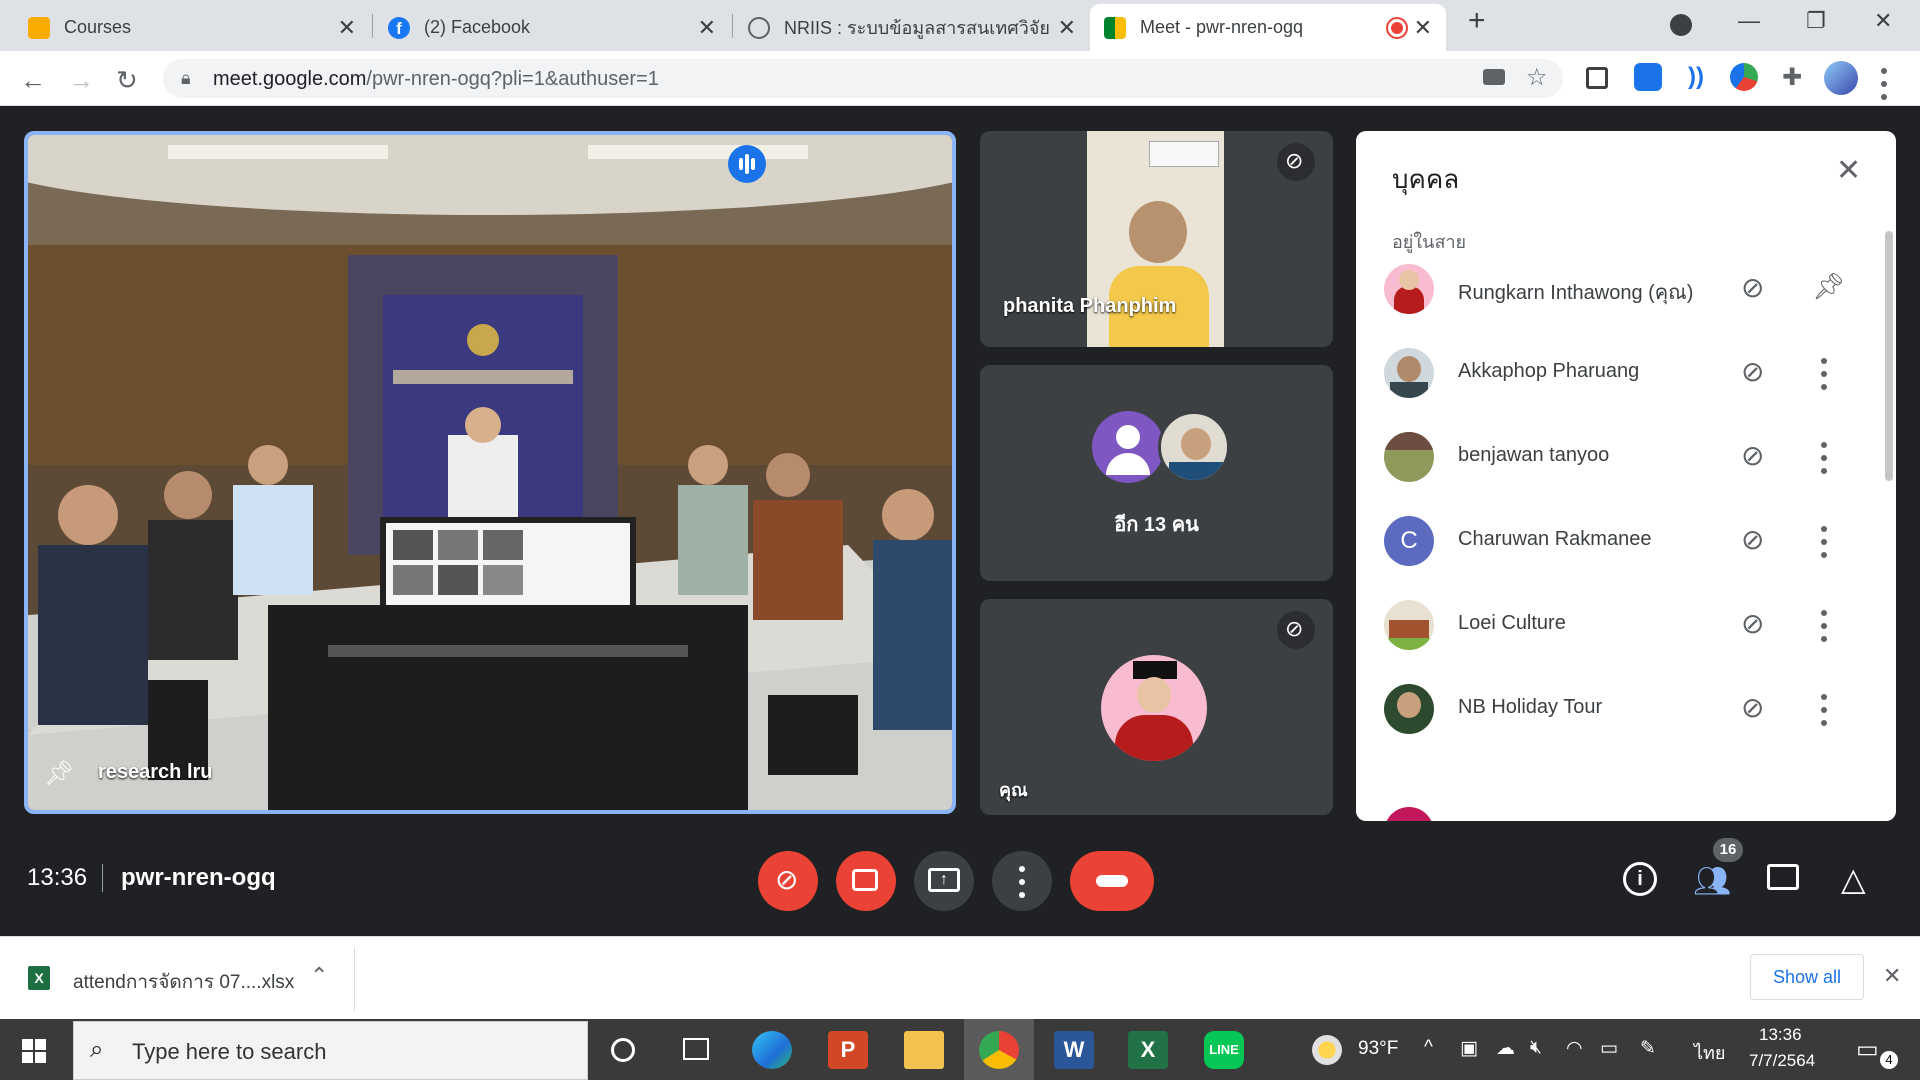 This screenshot has height=1080, width=1920. What do you see at coordinates (33, 80) in the screenshot?
I see `back-icon: ←` at bounding box center [33, 80].